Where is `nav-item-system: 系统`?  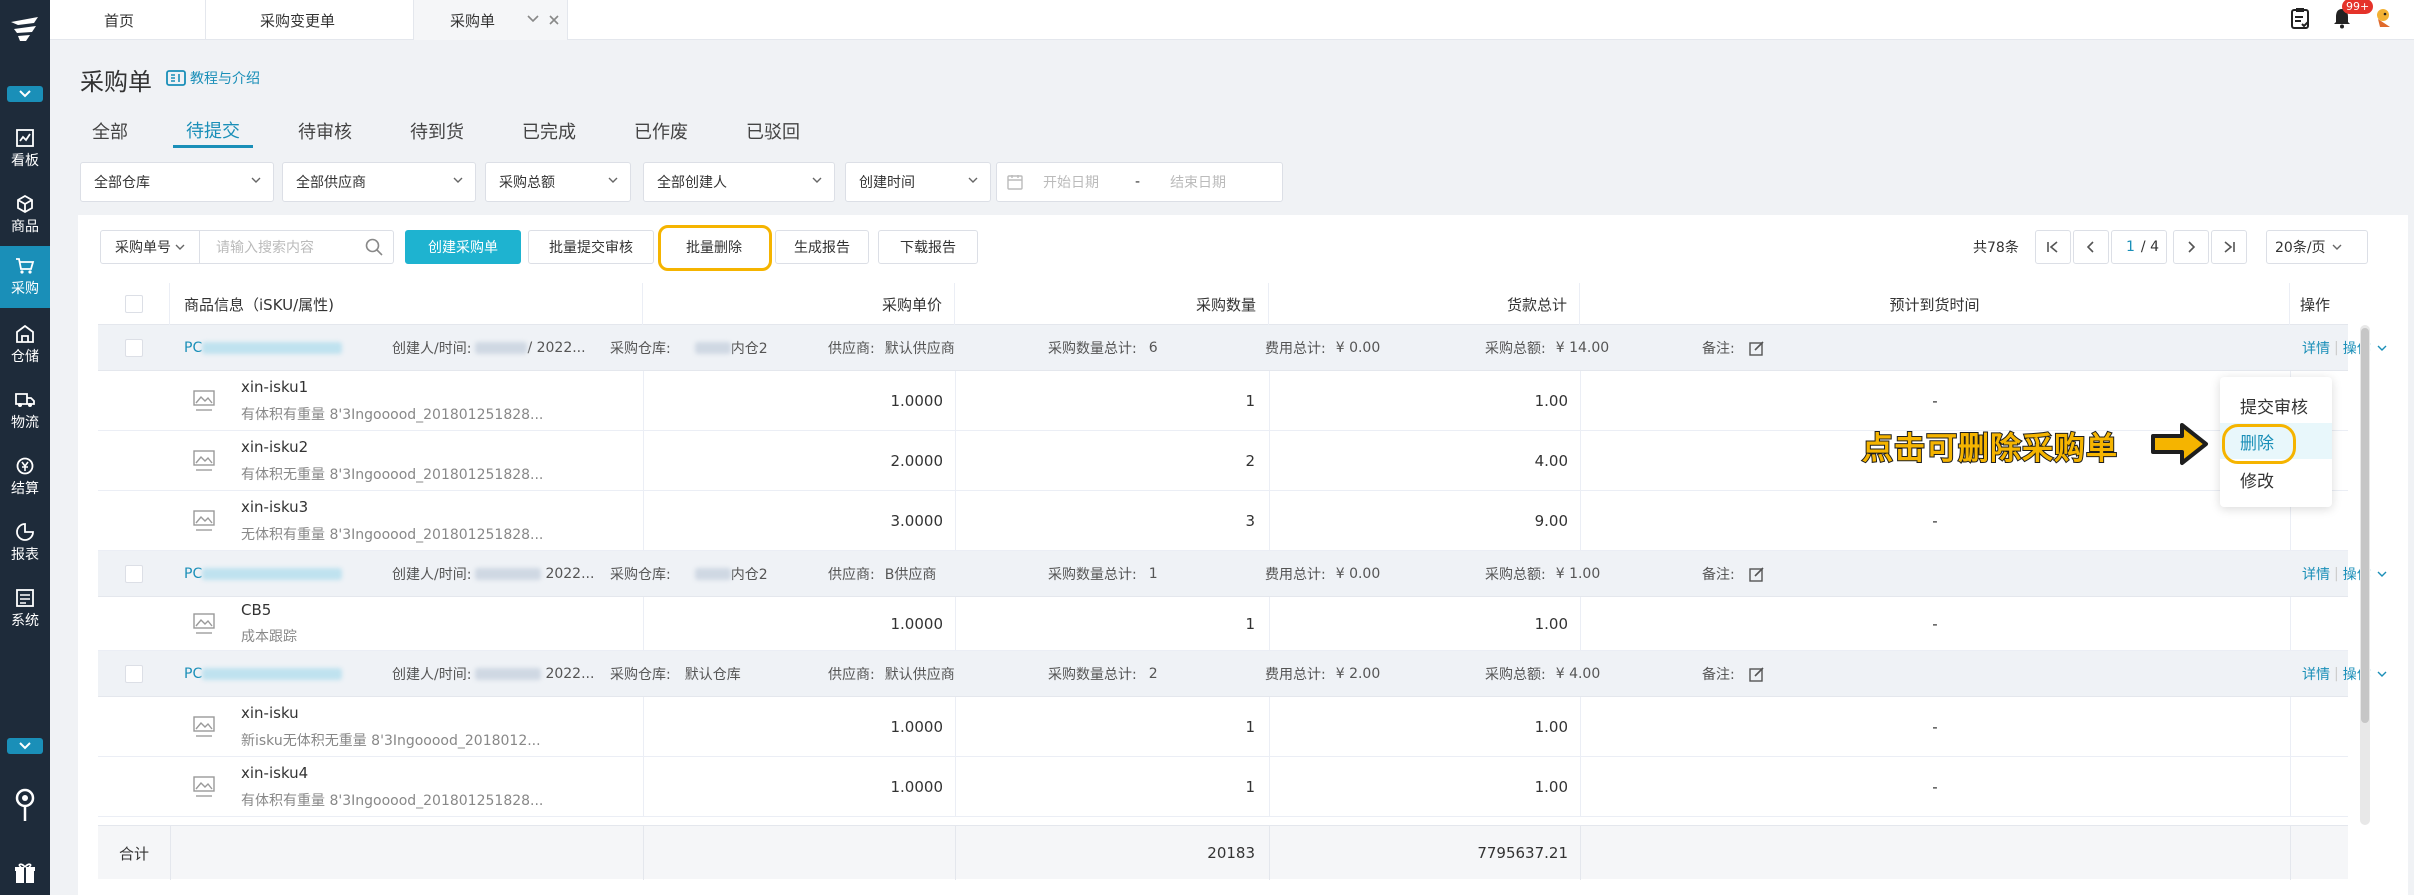 nav-item-system: 系统 is located at coordinates (25, 609).